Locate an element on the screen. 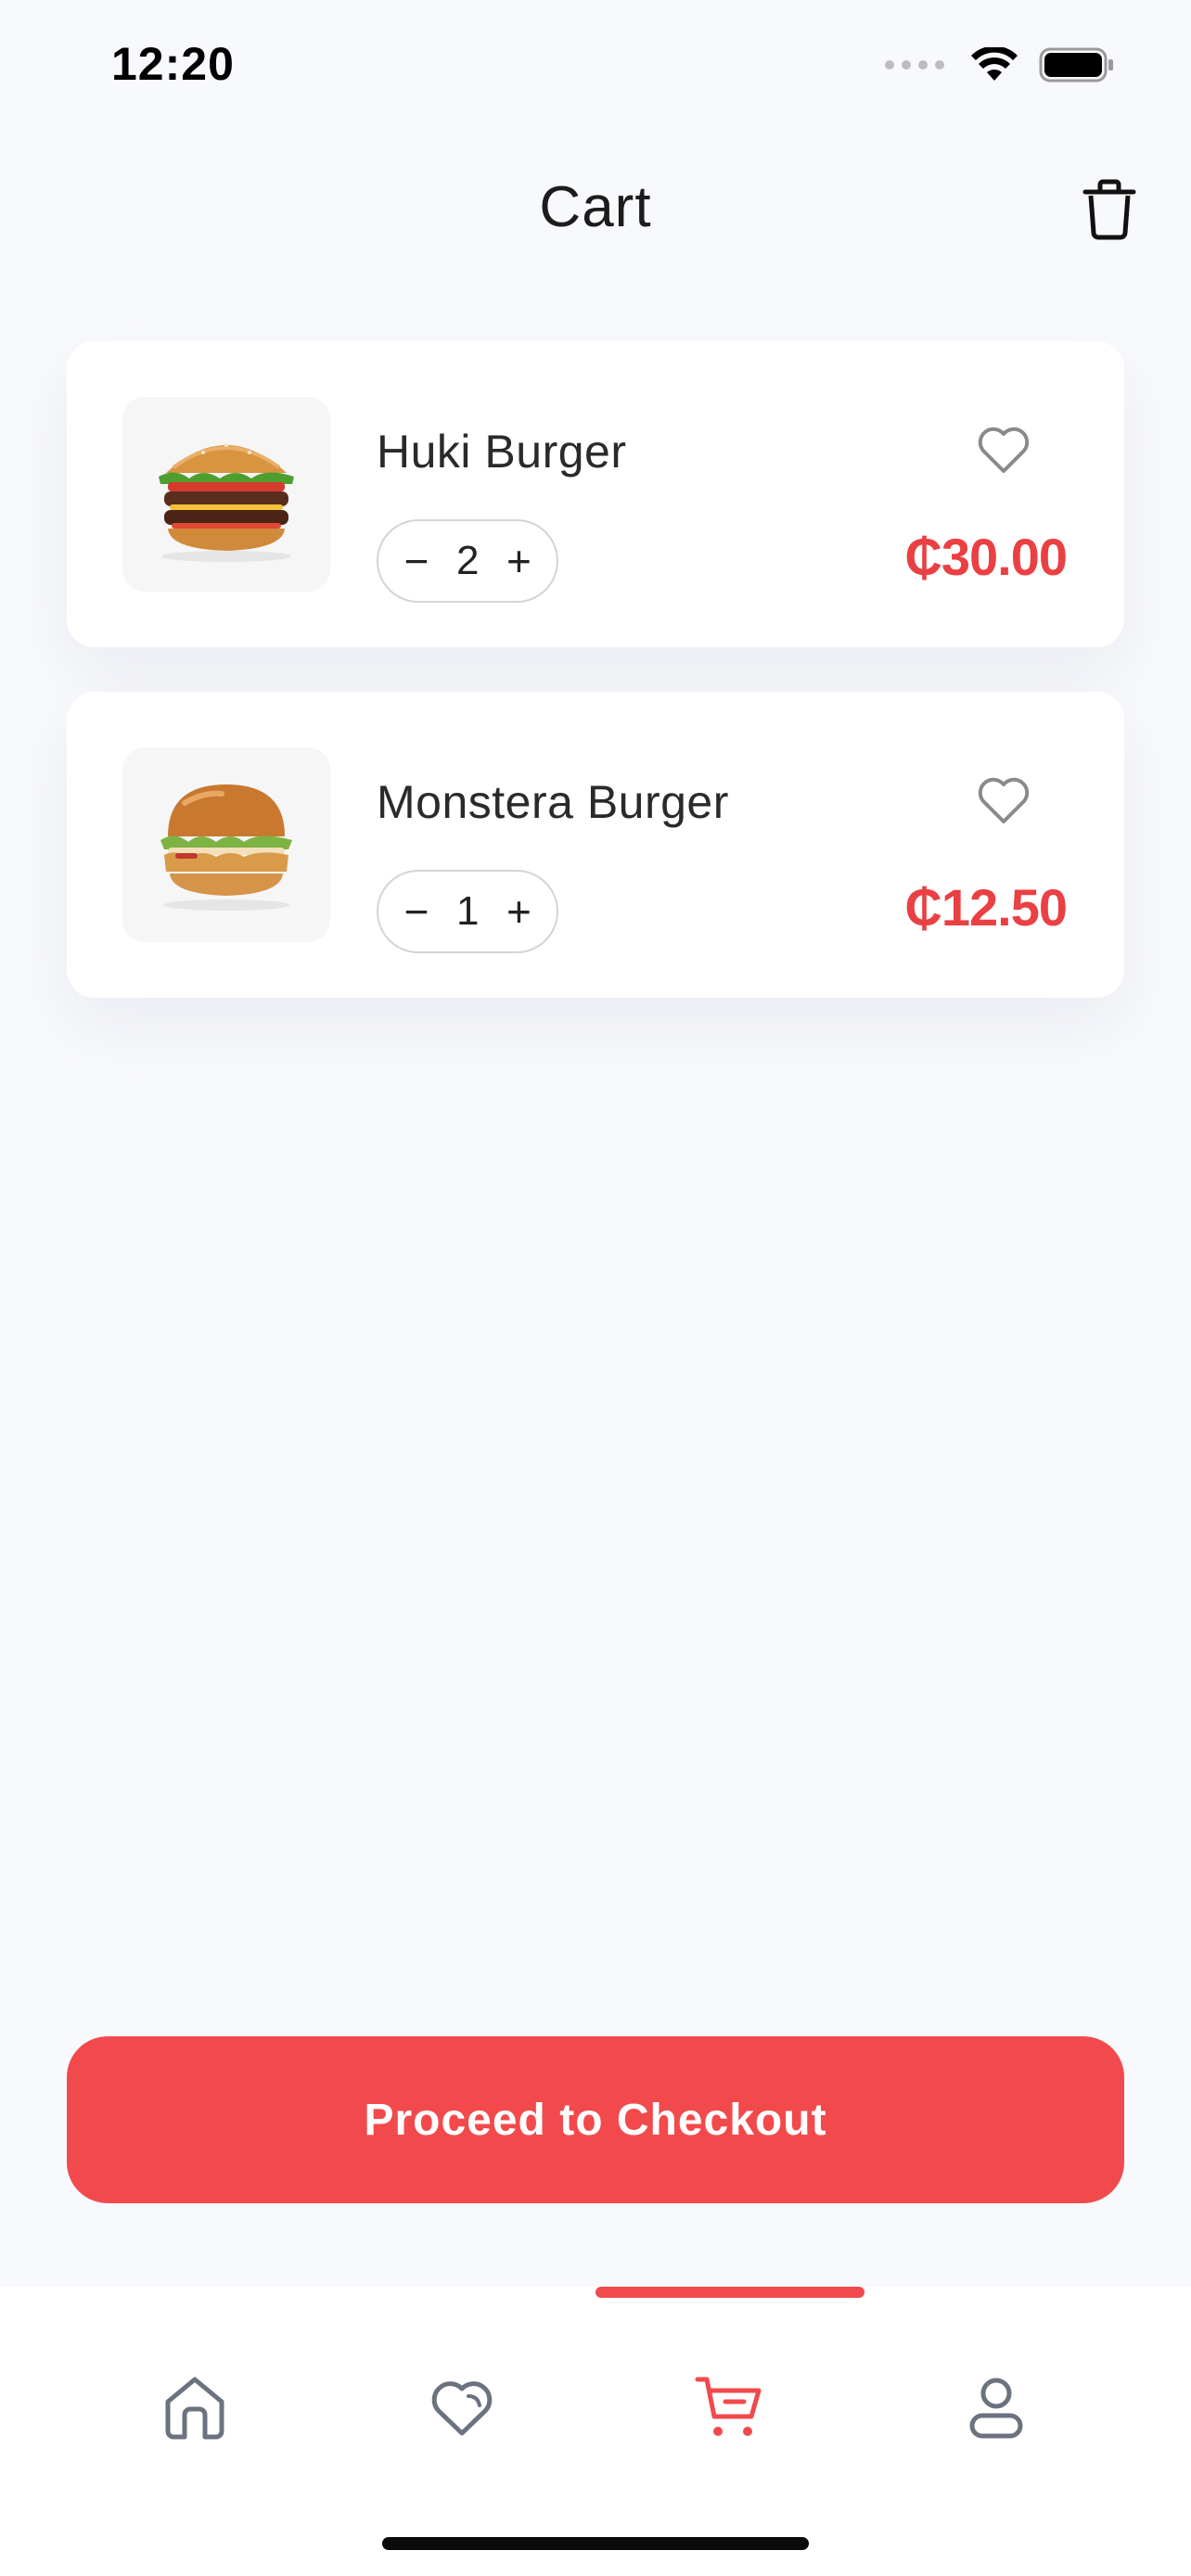 The height and width of the screenshot is (2576, 1191). heart-icon is located at coordinates (462, 2408).